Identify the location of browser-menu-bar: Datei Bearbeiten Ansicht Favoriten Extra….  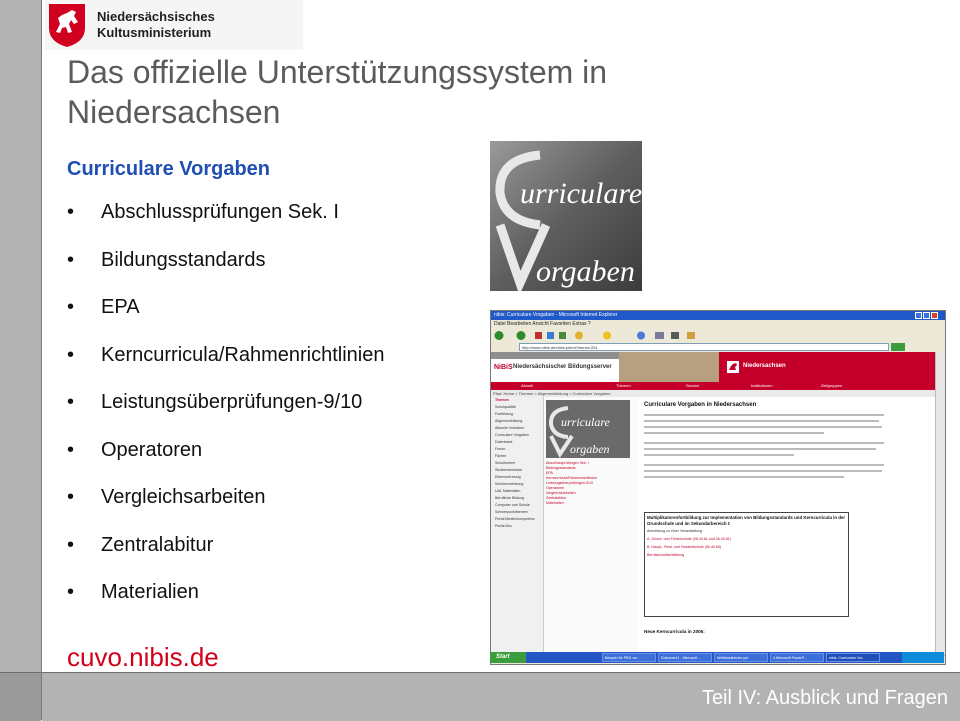
(718, 324).